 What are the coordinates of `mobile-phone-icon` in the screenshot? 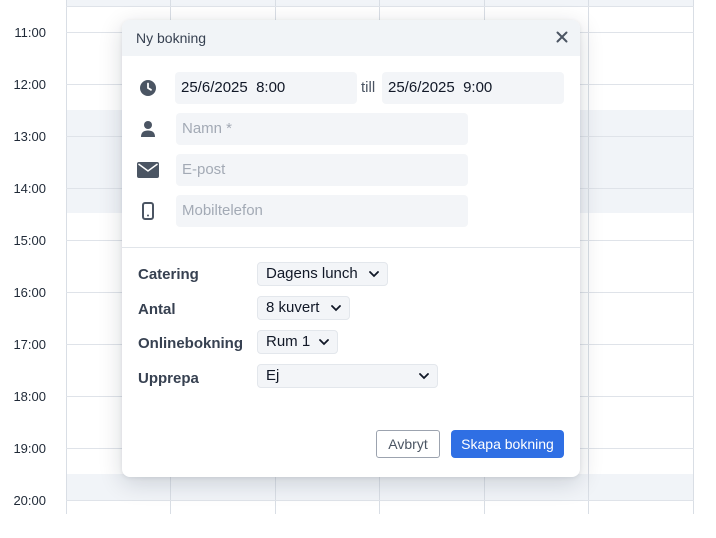 It's located at (148, 211).